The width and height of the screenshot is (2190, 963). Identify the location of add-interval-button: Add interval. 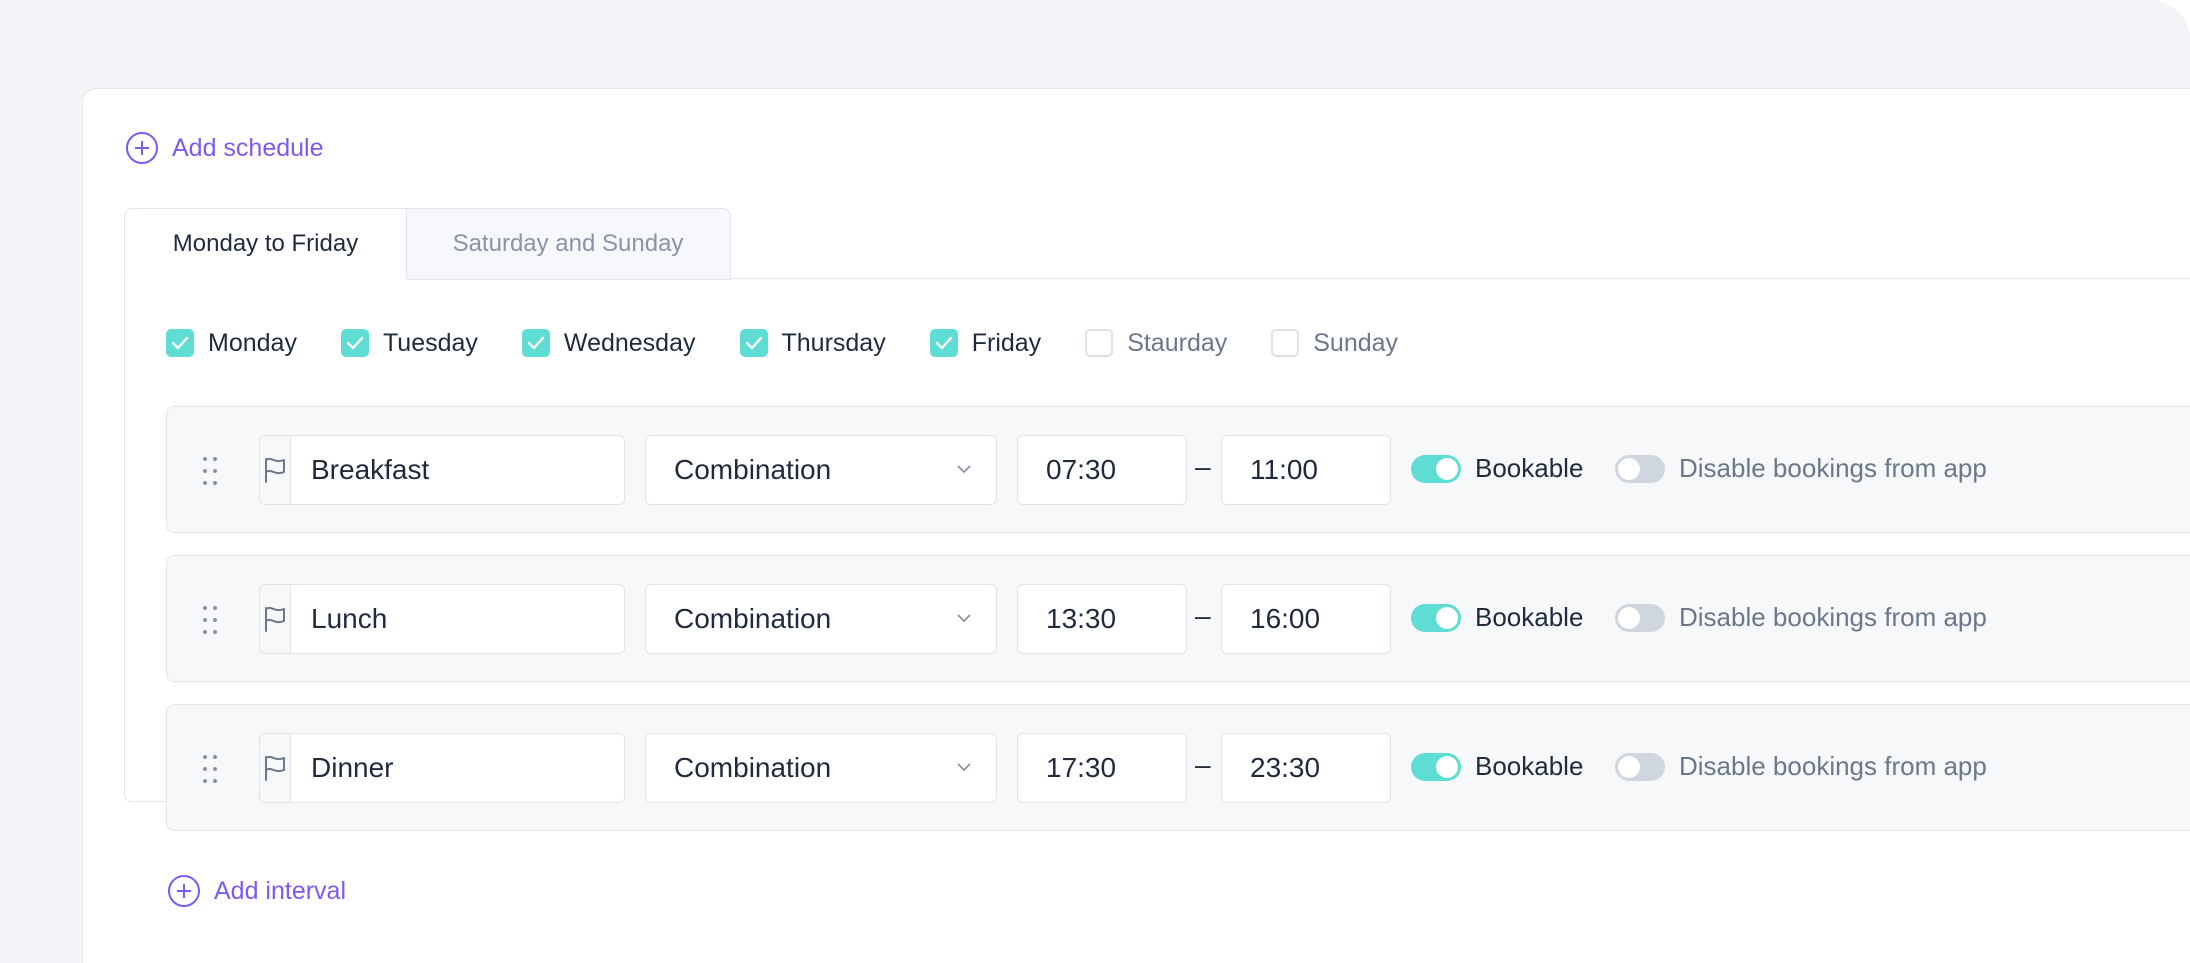
(257, 891).